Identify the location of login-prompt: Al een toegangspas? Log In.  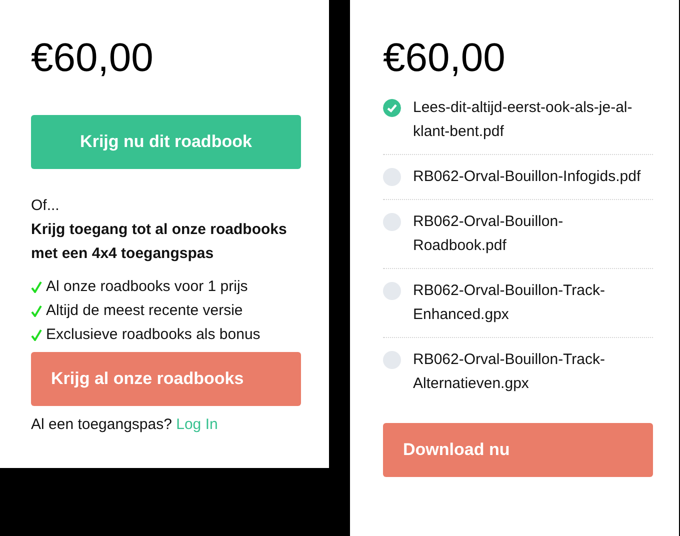
(125, 425).